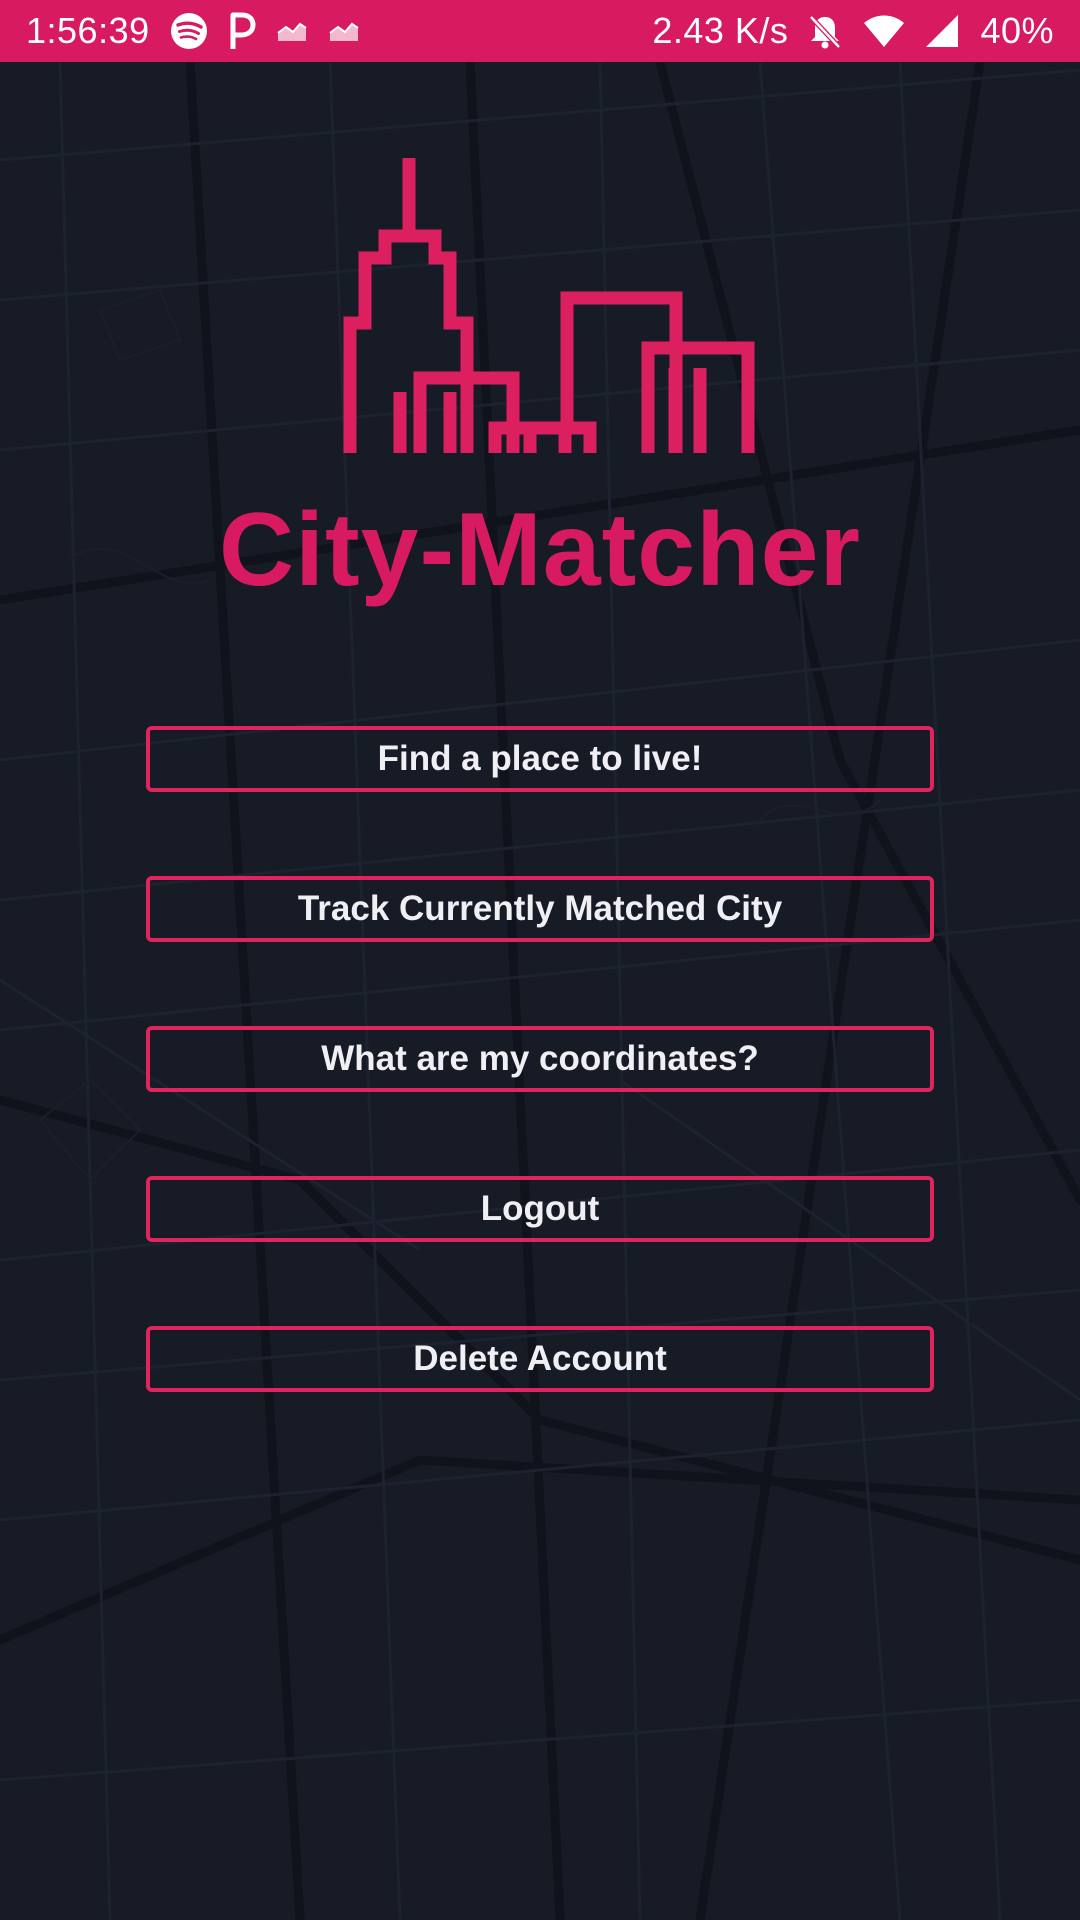  What do you see at coordinates (540, 31) in the screenshot?
I see `status-bar: 1:56:39 2.43 K/s 40%` at bounding box center [540, 31].